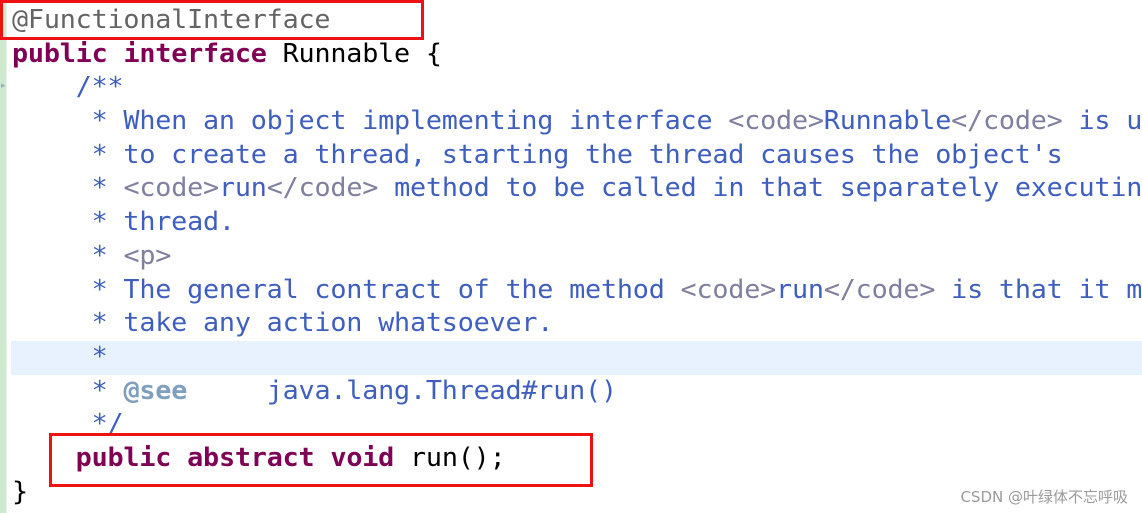  I want to click on code-token-tag: <p>, so click(147, 255).